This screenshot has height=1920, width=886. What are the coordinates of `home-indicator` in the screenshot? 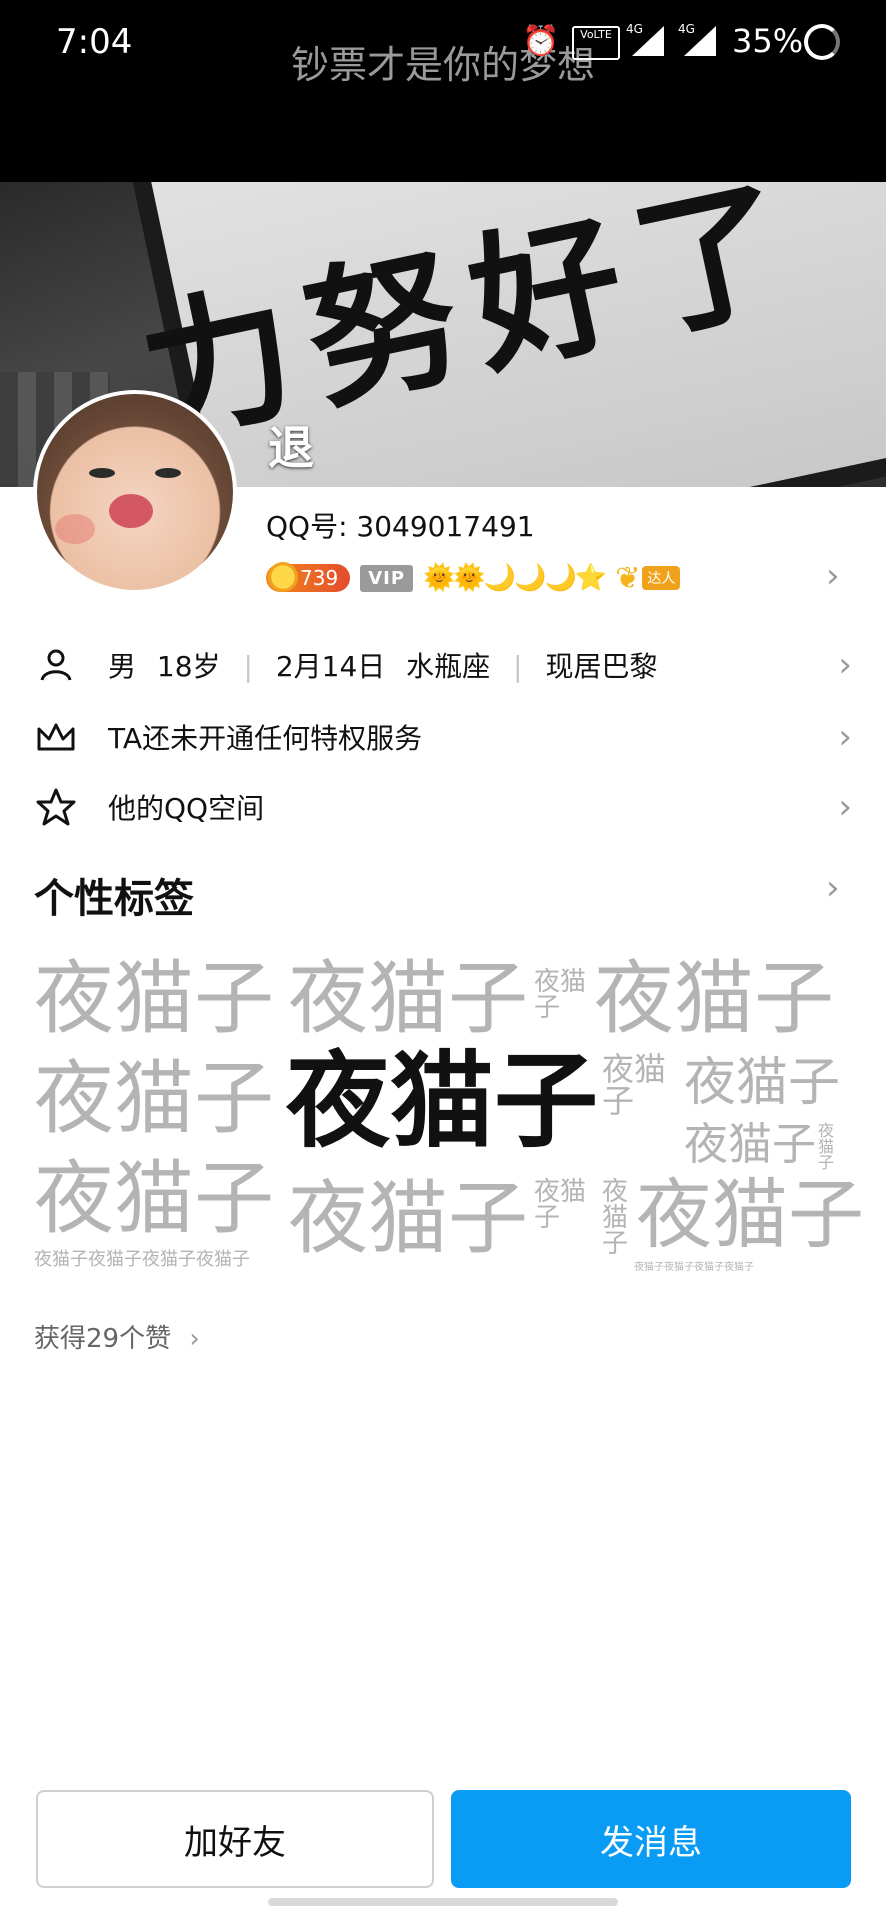 It's located at (443, 1902).